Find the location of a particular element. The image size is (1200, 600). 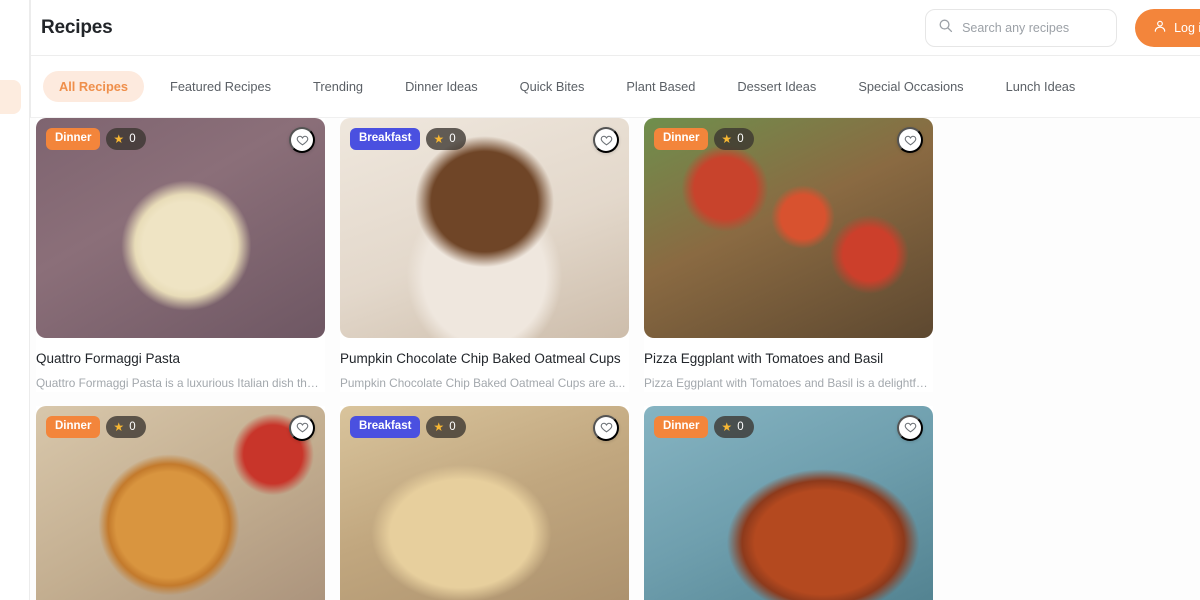

tab-label: All Recipes is located at coordinates (93, 86).